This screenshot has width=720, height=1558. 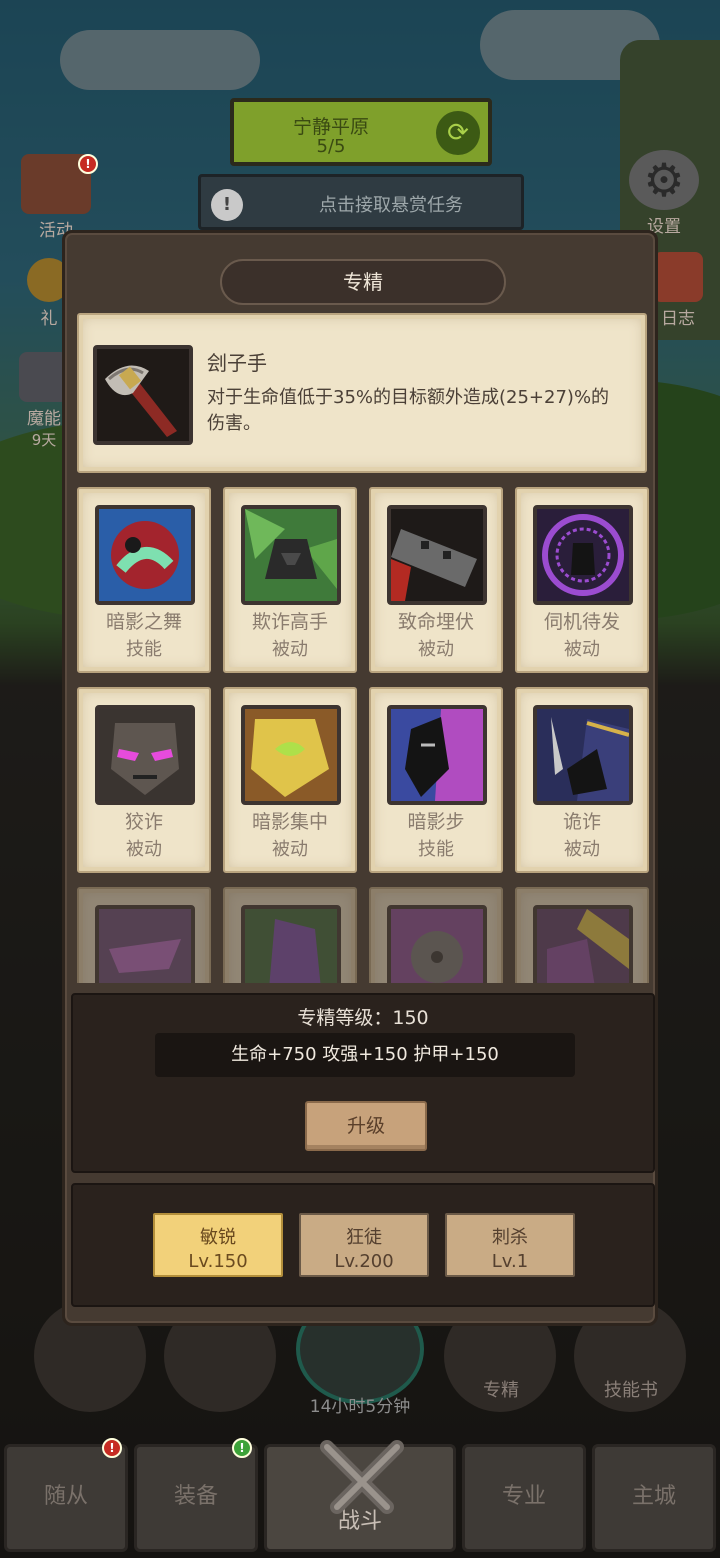 What do you see at coordinates (631, 1390) in the screenshot?
I see `skillbook-label: 技能书` at bounding box center [631, 1390].